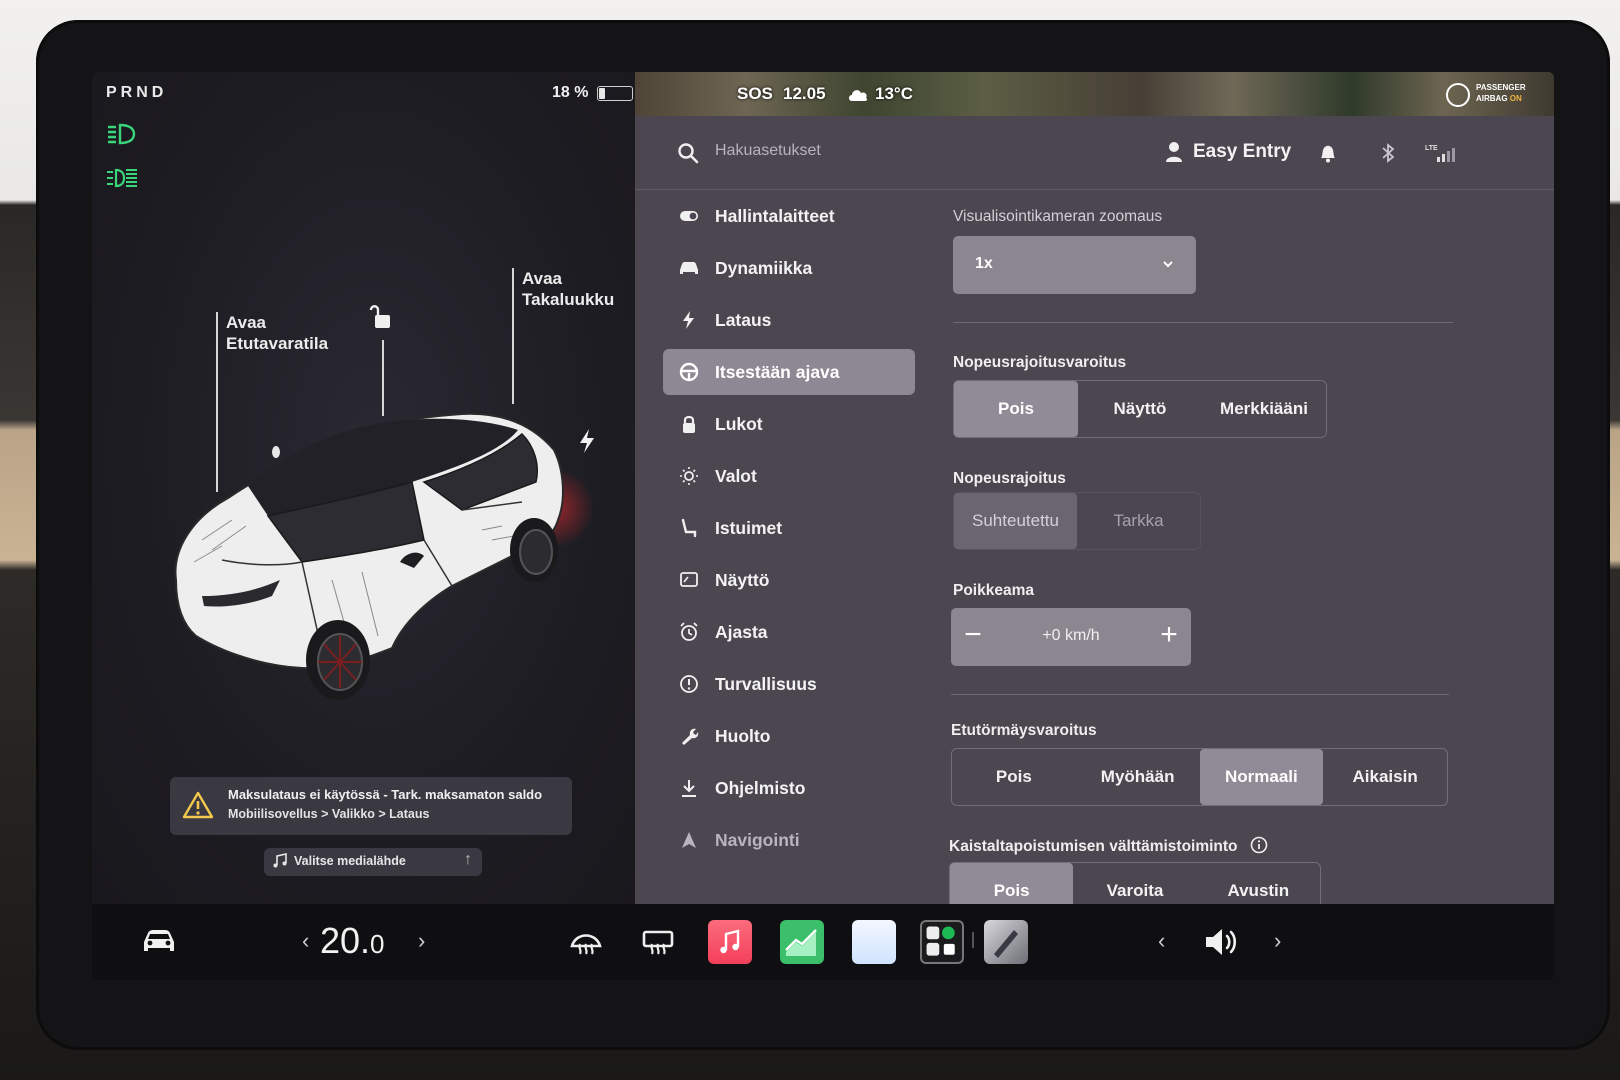  I want to click on info-icon, so click(1259, 845).